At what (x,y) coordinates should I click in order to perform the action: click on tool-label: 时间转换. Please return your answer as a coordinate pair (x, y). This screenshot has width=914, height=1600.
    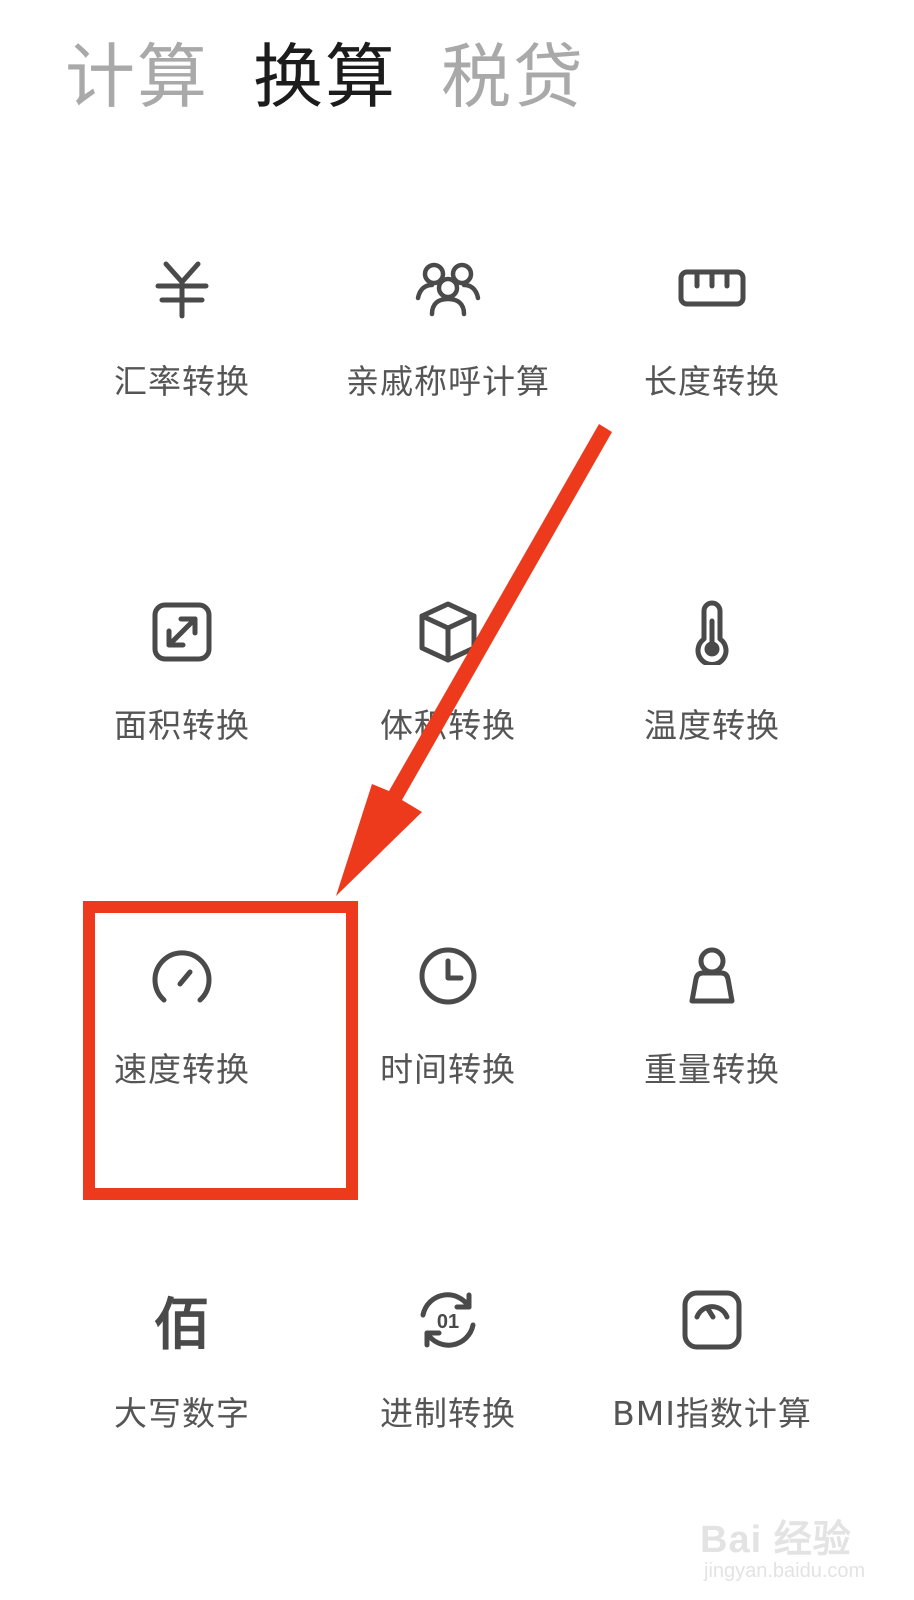
    Looking at the image, I should click on (448, 1069).